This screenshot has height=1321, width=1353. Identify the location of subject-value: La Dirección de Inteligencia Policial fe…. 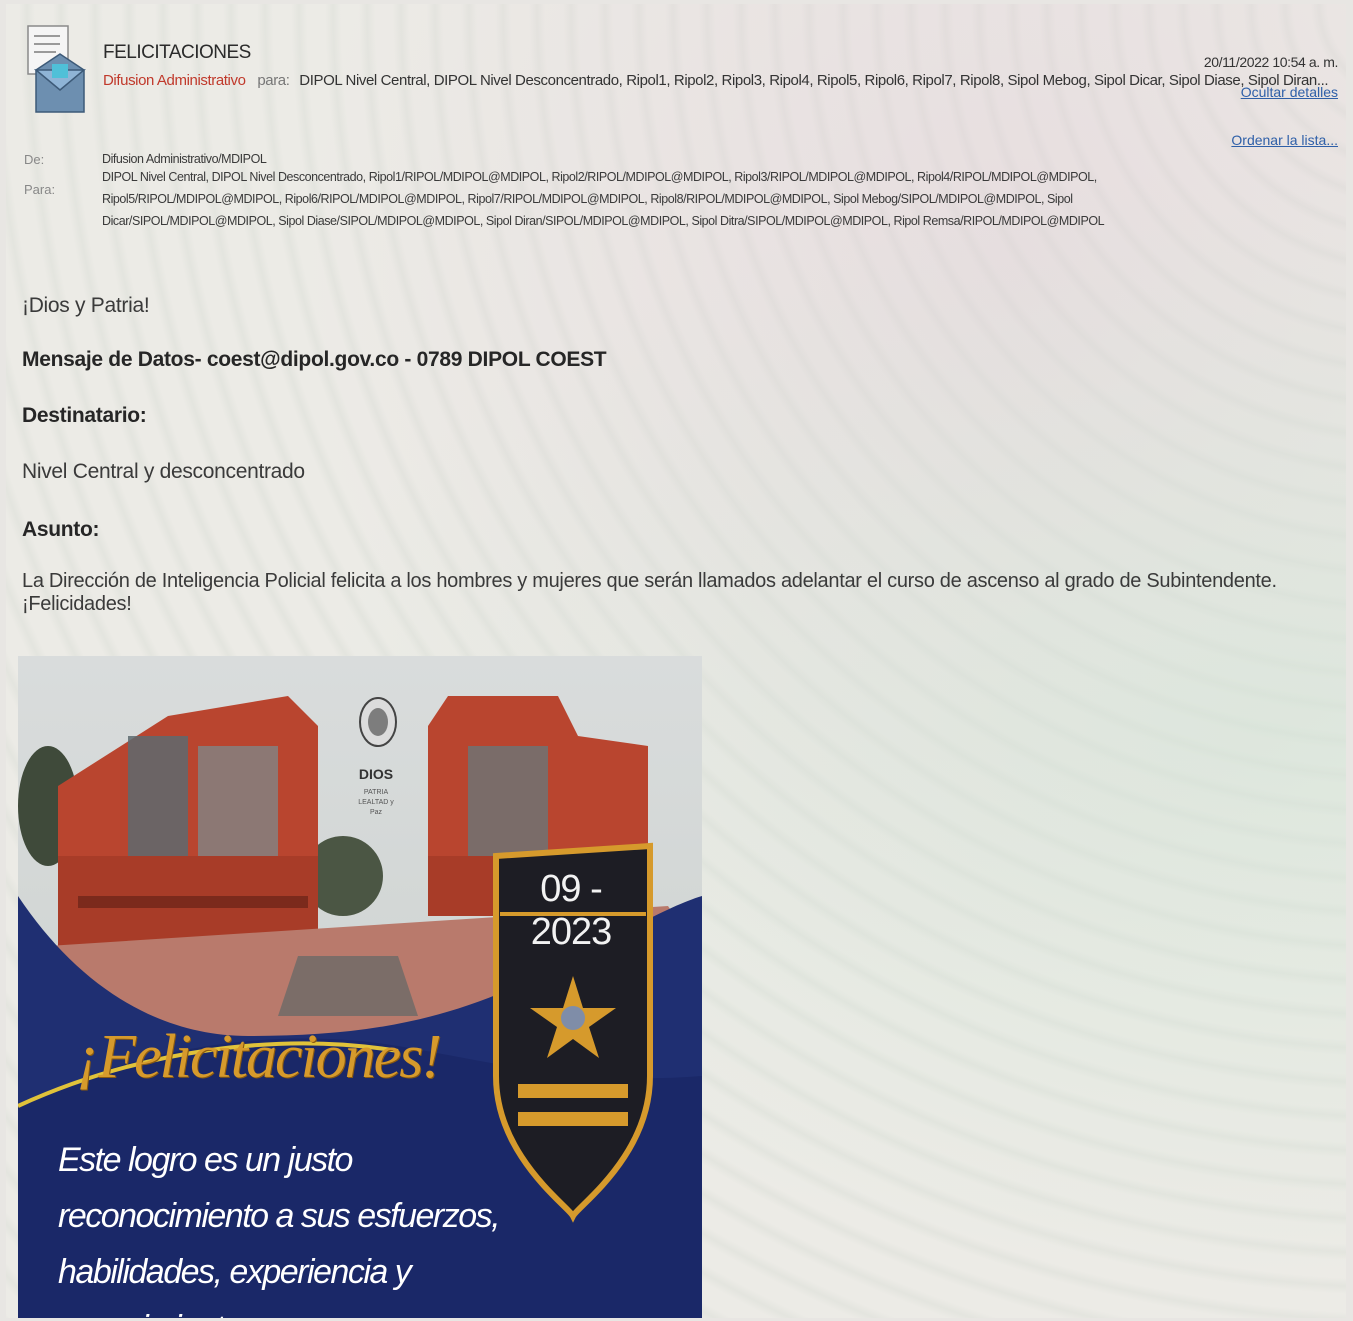
(649, 592).